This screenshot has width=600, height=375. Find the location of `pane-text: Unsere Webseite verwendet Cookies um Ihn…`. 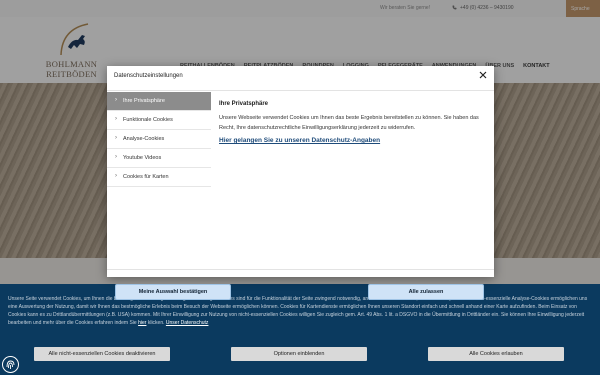

pane-text: Unsere Webseite verwendet Cookies um Ihn… is located at coordinates (349, 123).